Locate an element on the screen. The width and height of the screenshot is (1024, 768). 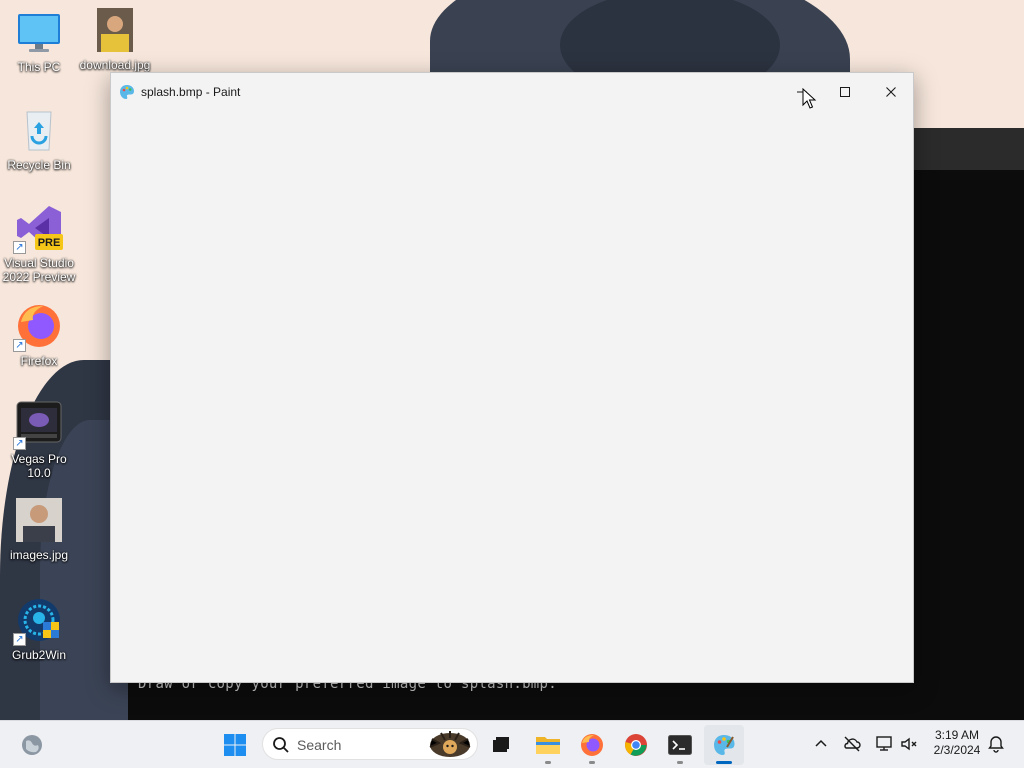
paint-titlebar: splash.bmp - Paint is located at coordinates (512, 93).